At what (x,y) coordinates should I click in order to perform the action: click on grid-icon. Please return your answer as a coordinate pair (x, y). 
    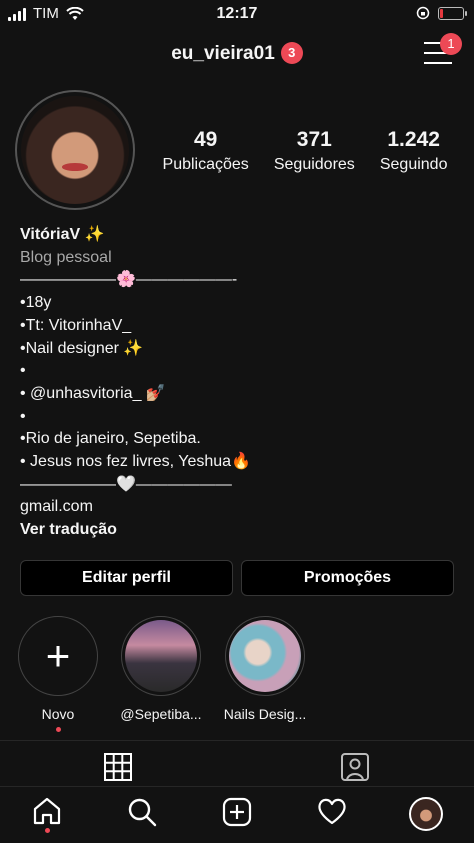
    Looking at the image, I should click on (118, 767).